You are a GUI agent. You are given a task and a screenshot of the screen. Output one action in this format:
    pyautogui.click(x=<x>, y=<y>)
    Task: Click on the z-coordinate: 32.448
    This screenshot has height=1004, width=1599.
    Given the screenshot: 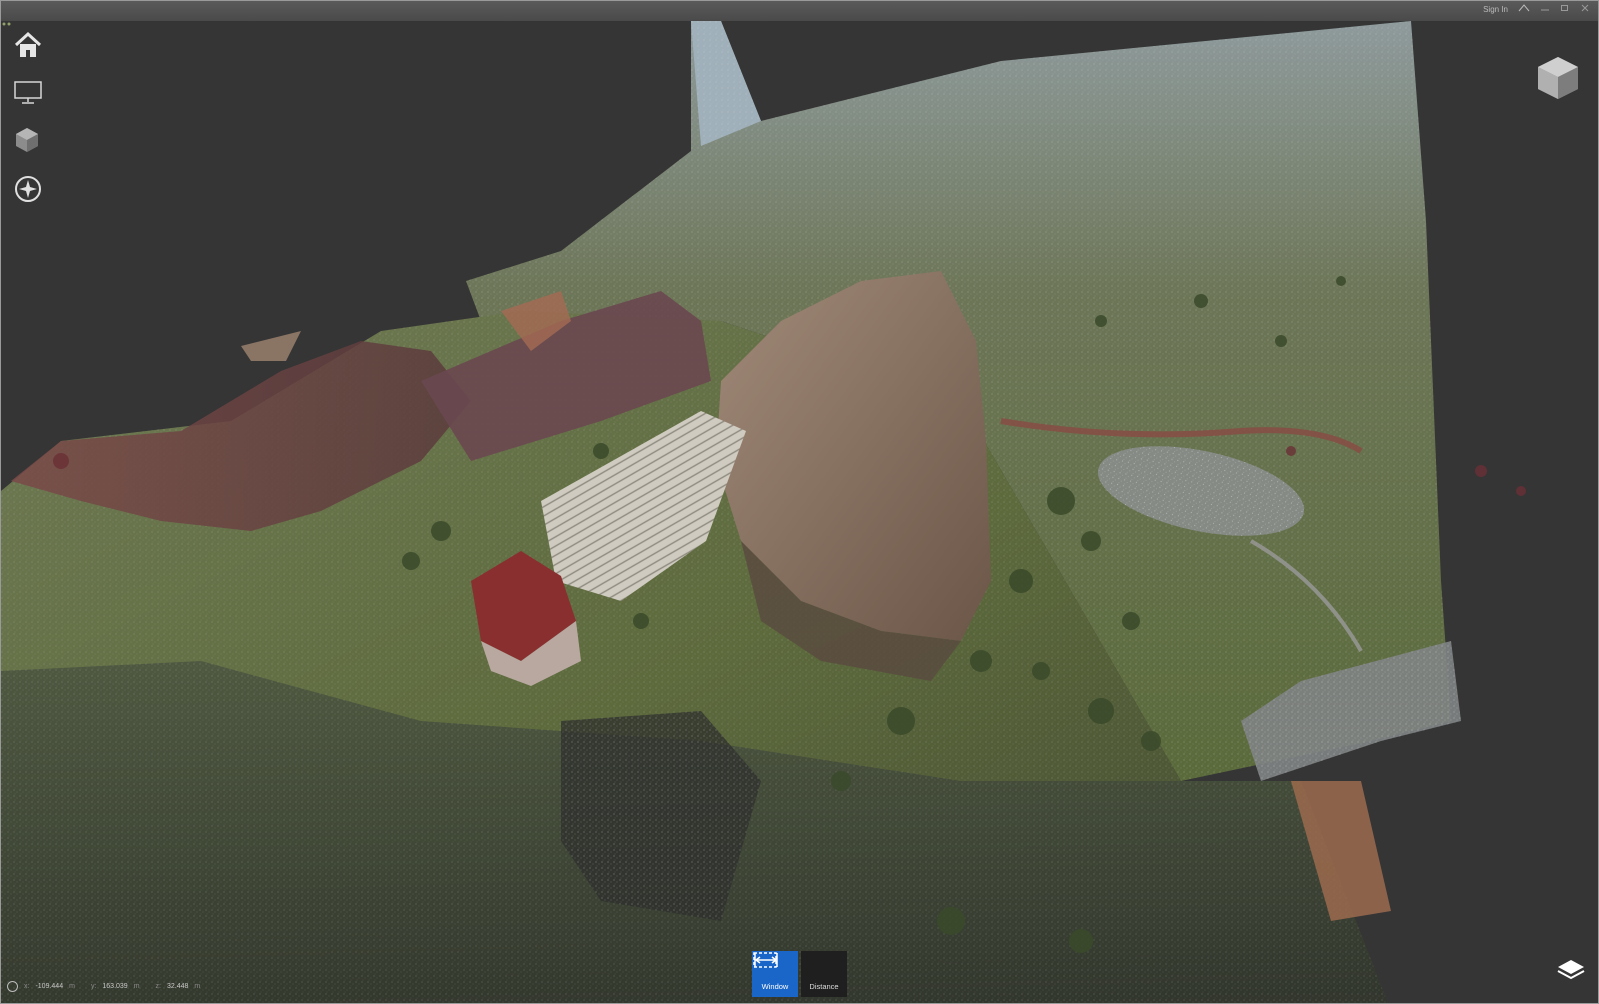 What is the action you would take?
    pyautogui.click(x=178, y=986)
    